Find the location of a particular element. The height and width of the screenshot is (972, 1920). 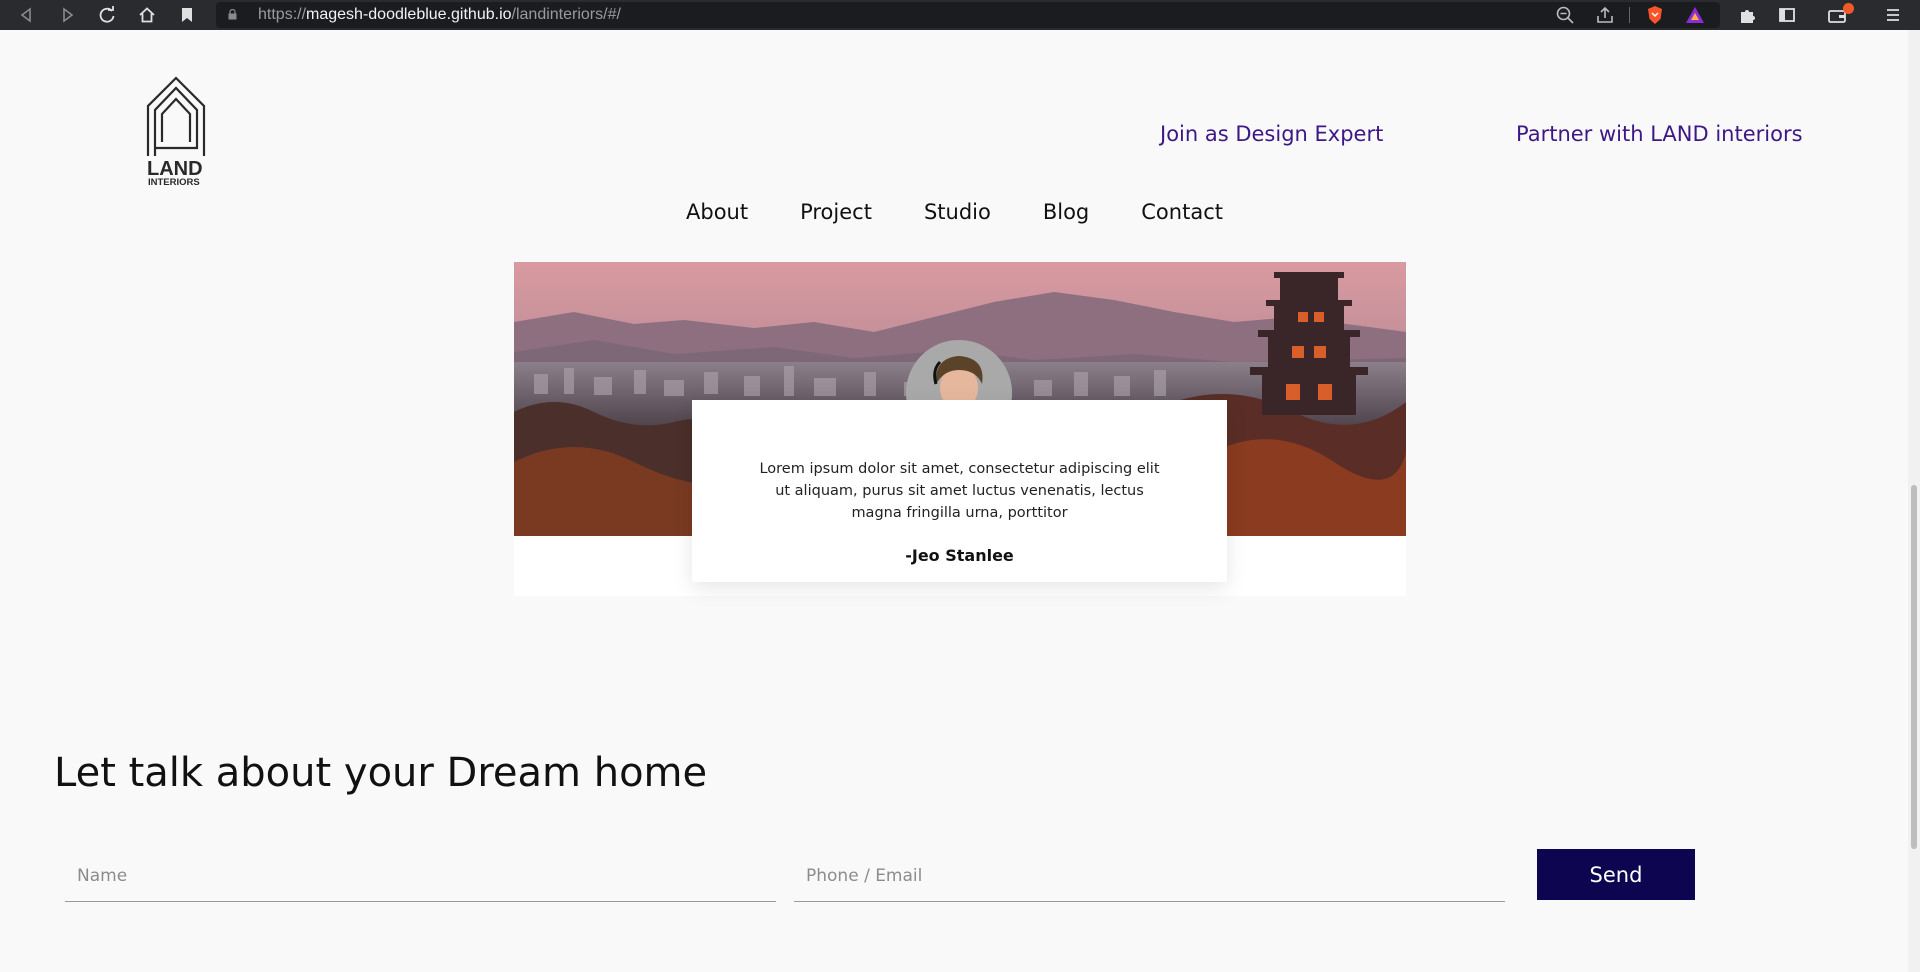

sidebar-icon is located at coordinates (1787, 15).